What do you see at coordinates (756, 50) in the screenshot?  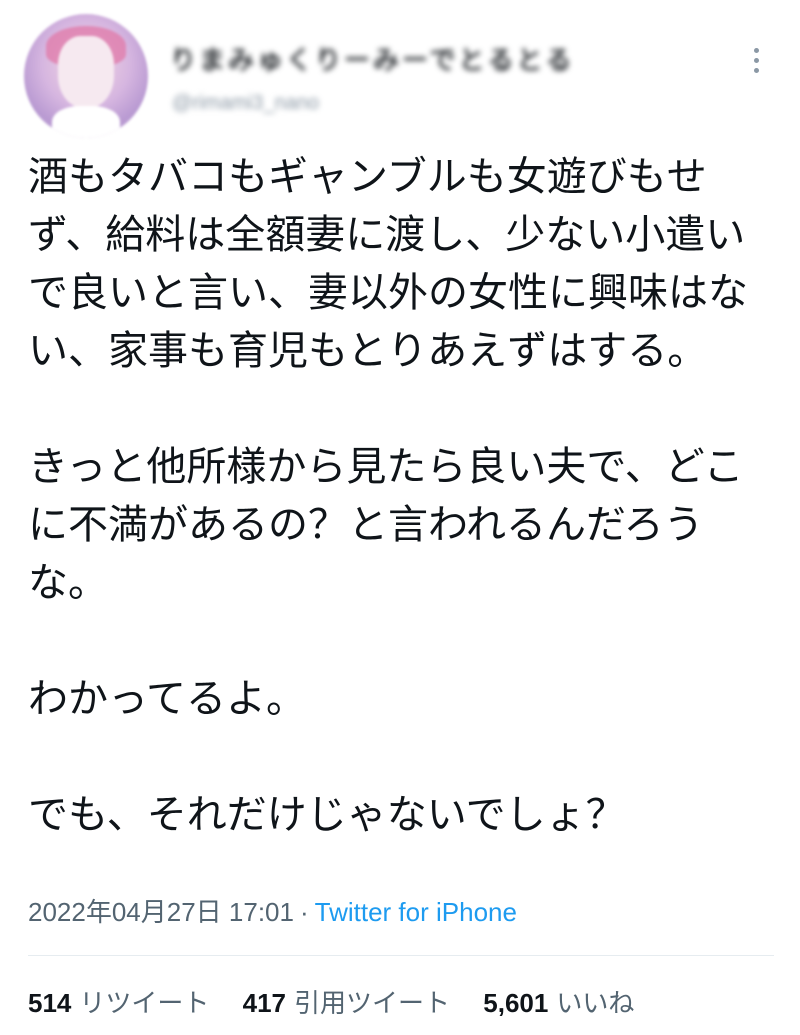 I see `more-vertical-icon` at bounding box center [756, 50].